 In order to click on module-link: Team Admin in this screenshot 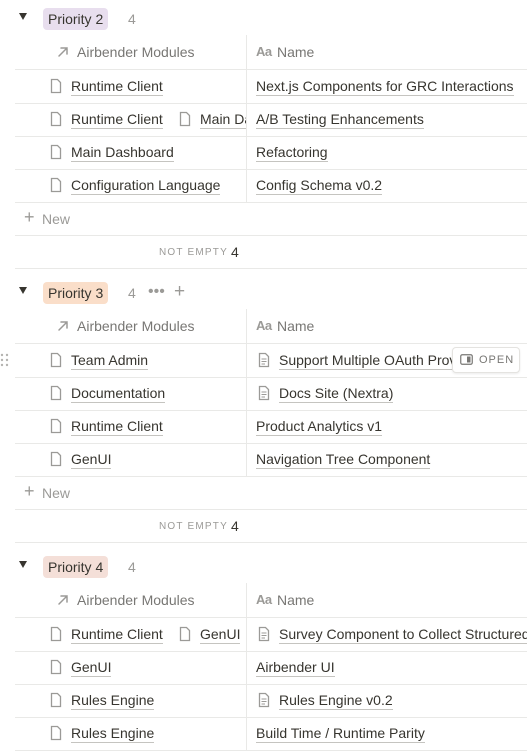, I will do `click(110, 360)`.